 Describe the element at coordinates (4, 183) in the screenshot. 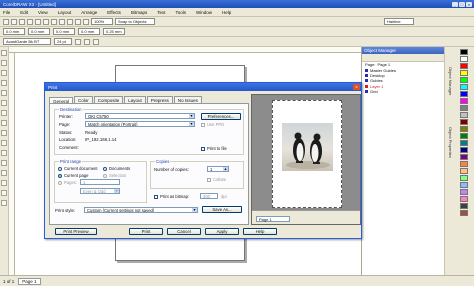

I see `outline-tool-icon` at that location.